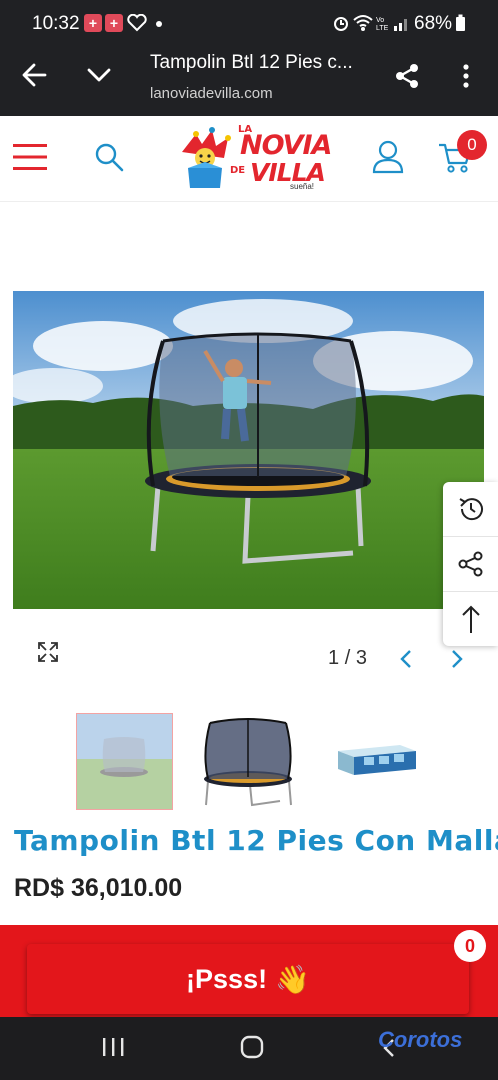  I want to click on arrow-up-icon, so click(470, 619).